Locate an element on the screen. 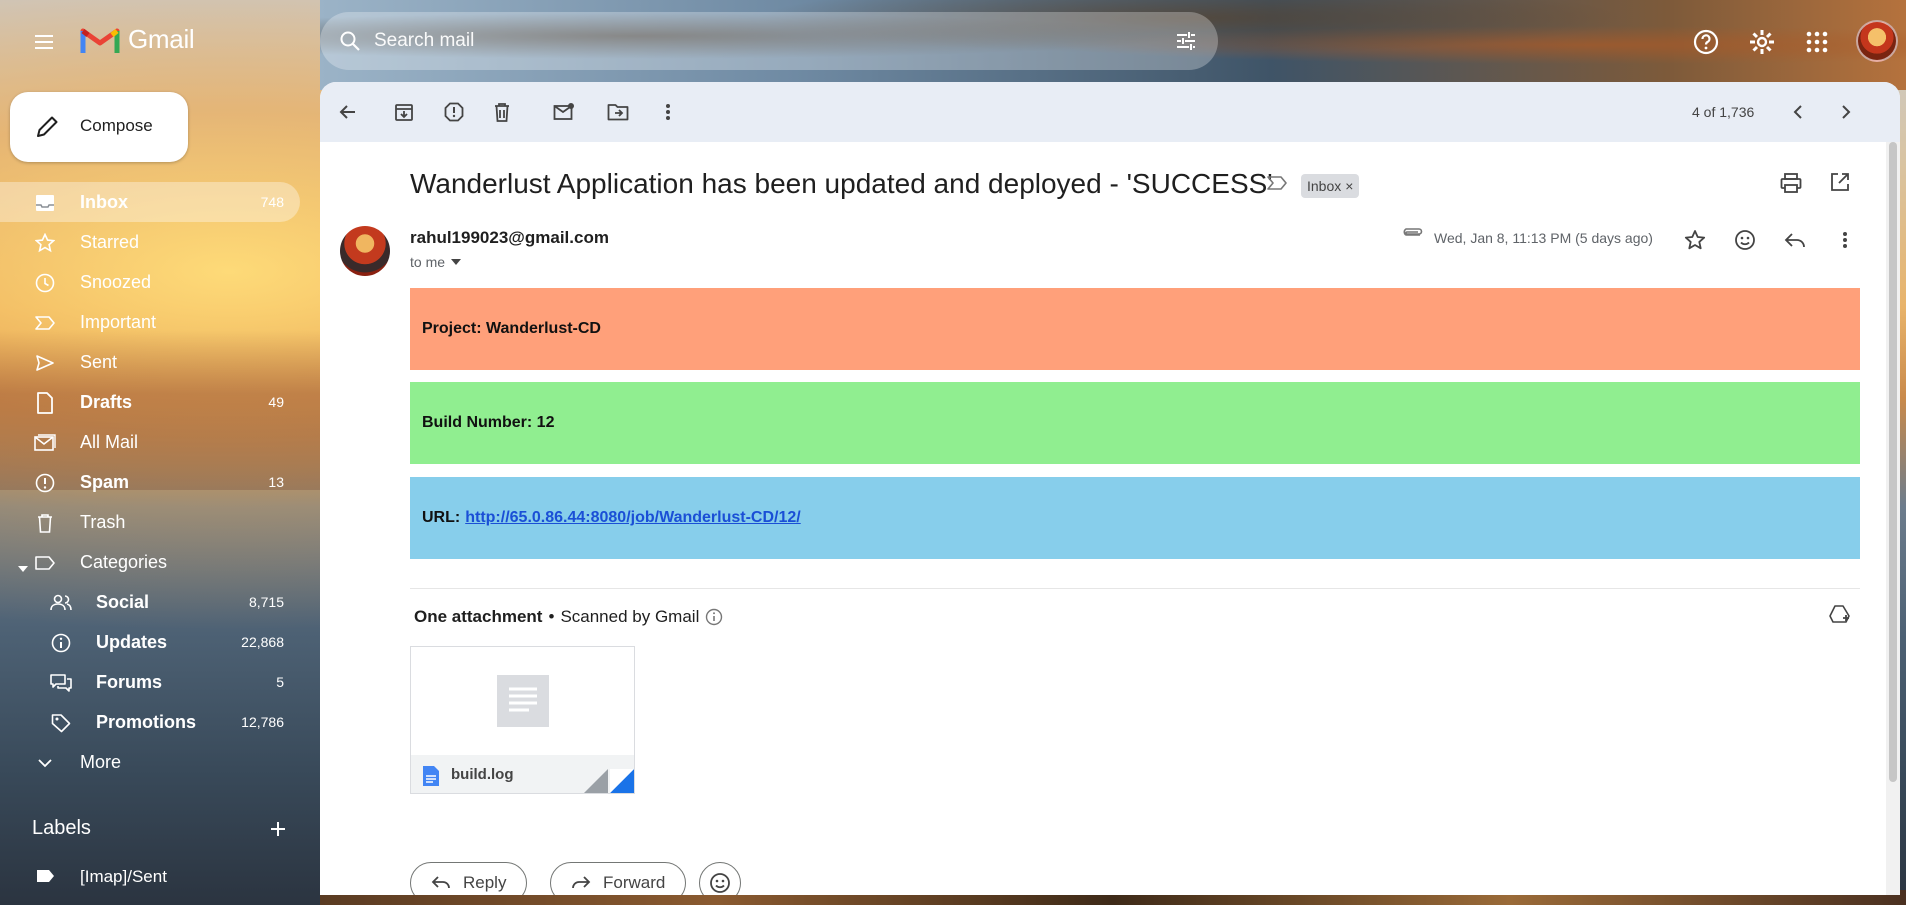  important-marker-icon is located at coordinates (1277, 185).